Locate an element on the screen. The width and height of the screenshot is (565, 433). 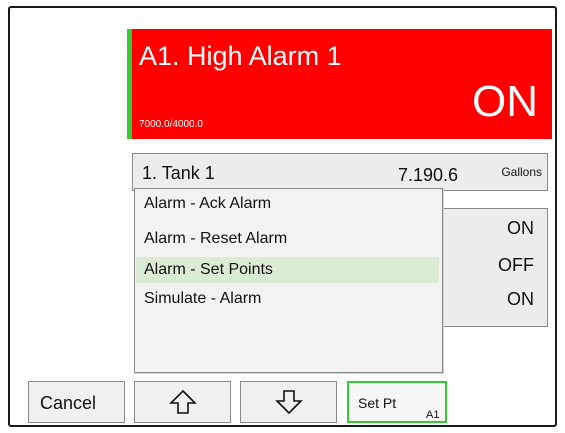
tank-row: 1. Tank 1 7.190.6 Gallons is located at coordinates (340, 172).